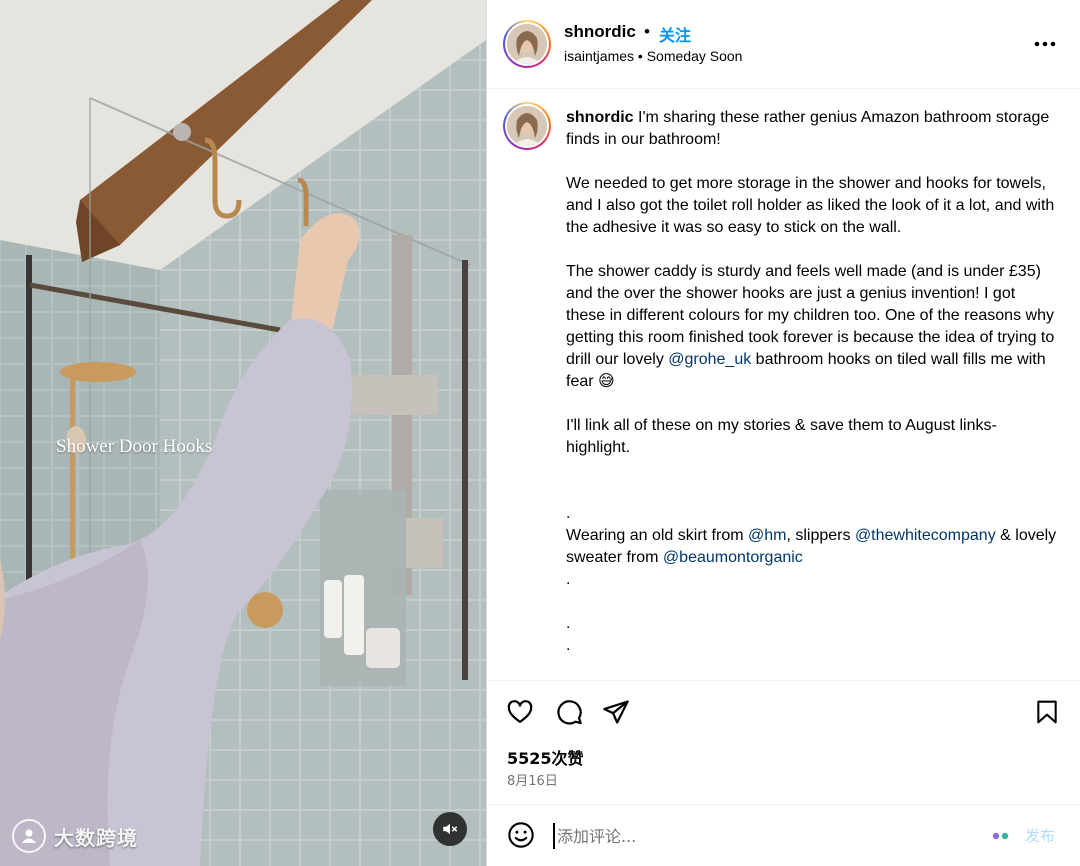  I want to click on share-button, so click(616, 712).